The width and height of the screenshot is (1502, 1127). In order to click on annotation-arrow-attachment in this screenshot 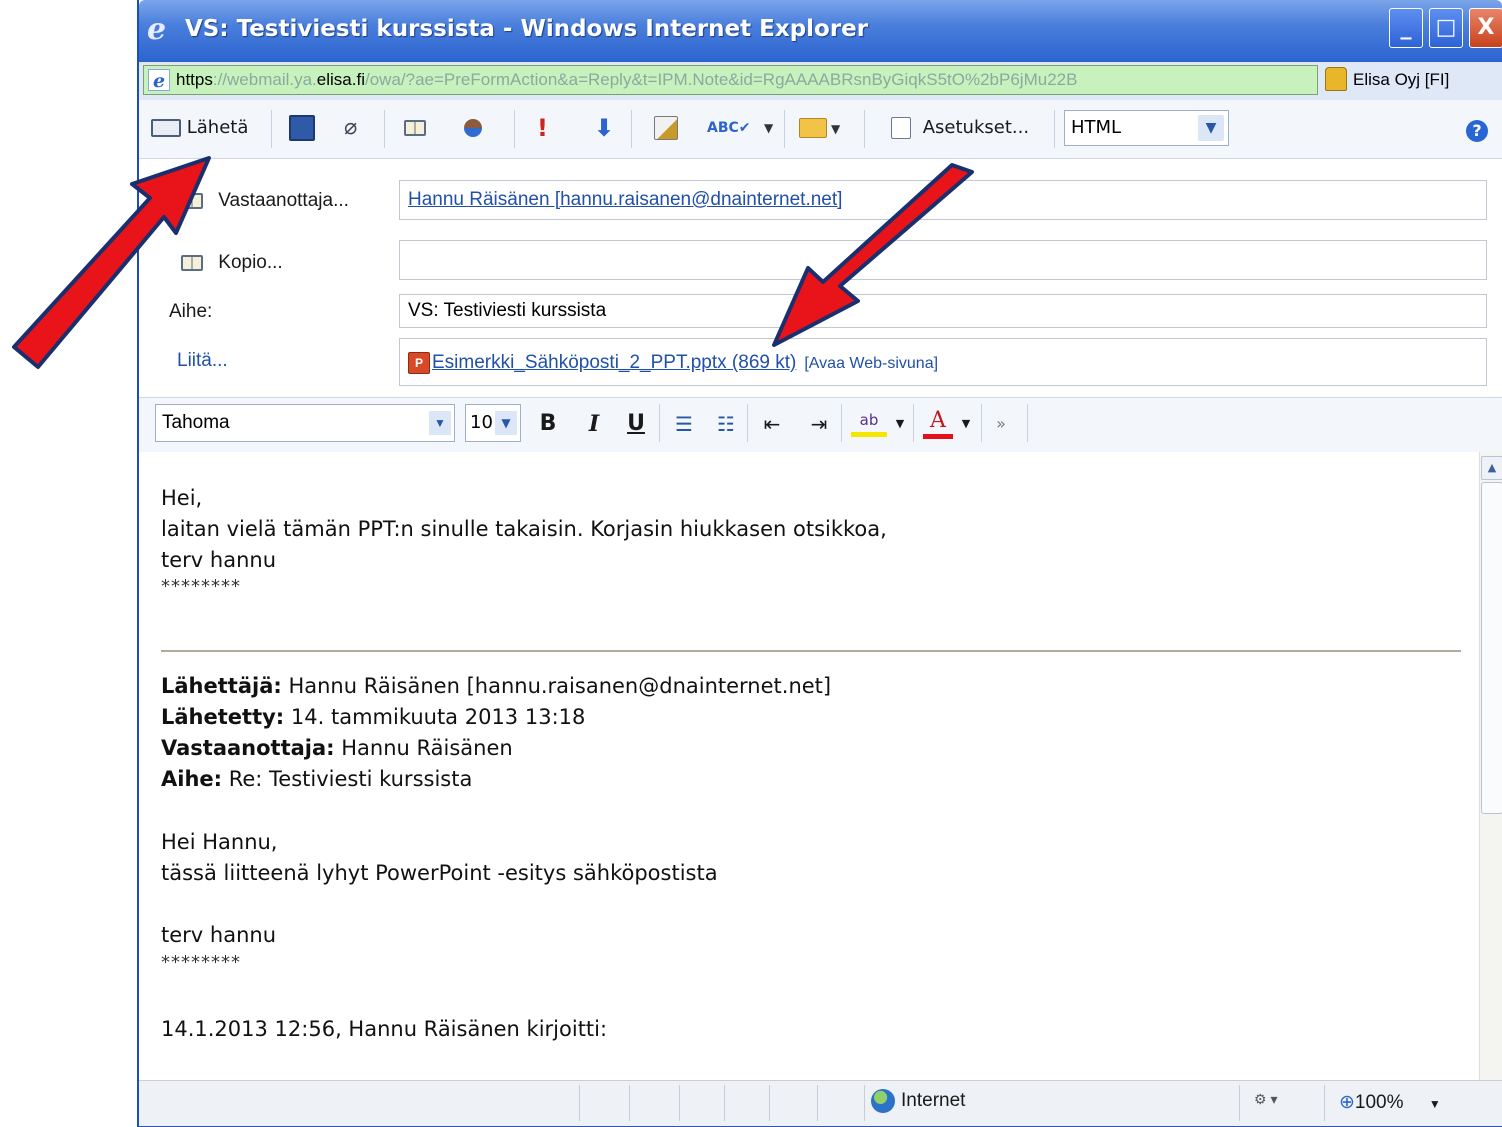, I will do `click(873, 255)`.